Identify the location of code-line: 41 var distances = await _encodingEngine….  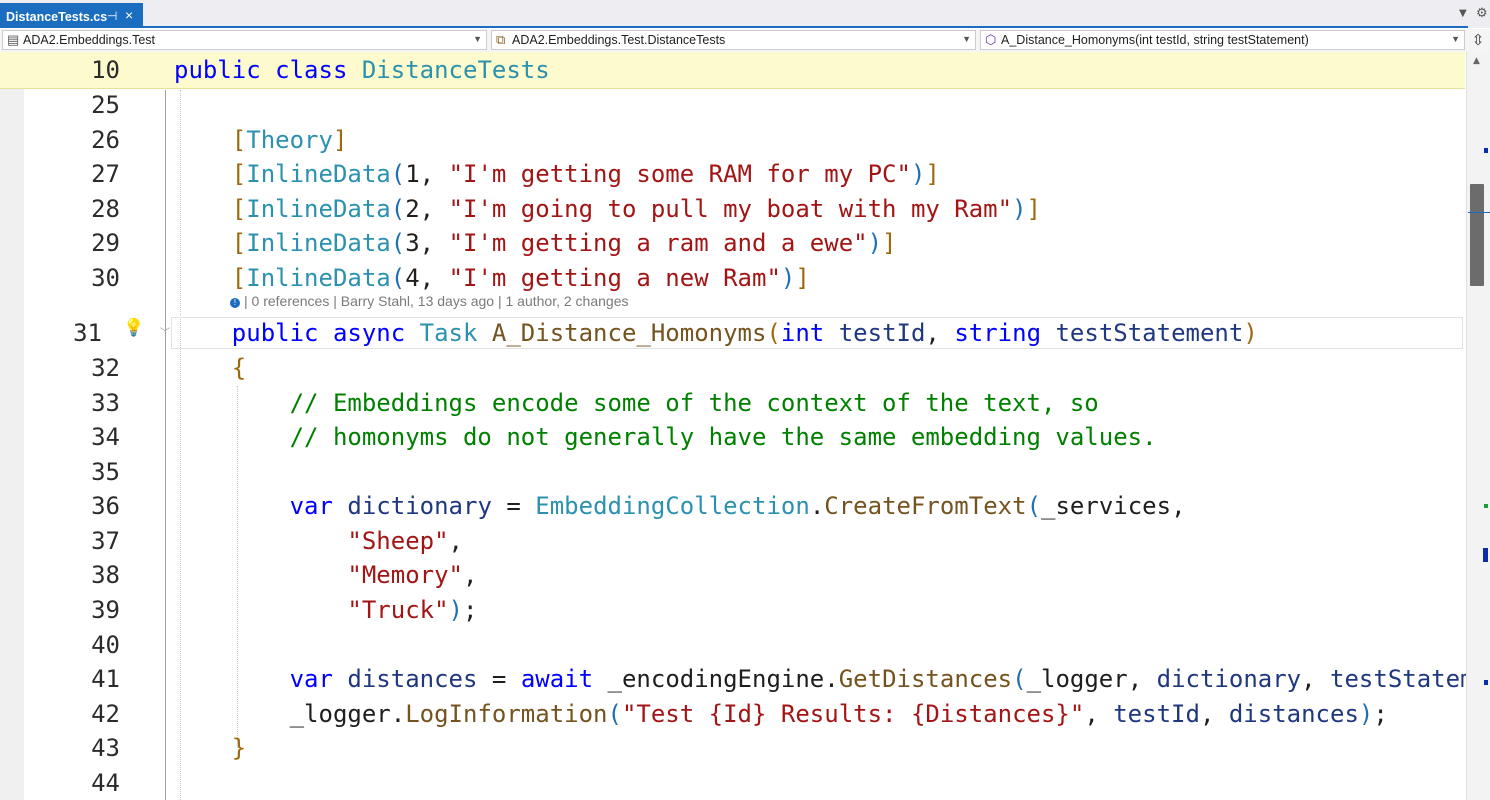
(745, 679).